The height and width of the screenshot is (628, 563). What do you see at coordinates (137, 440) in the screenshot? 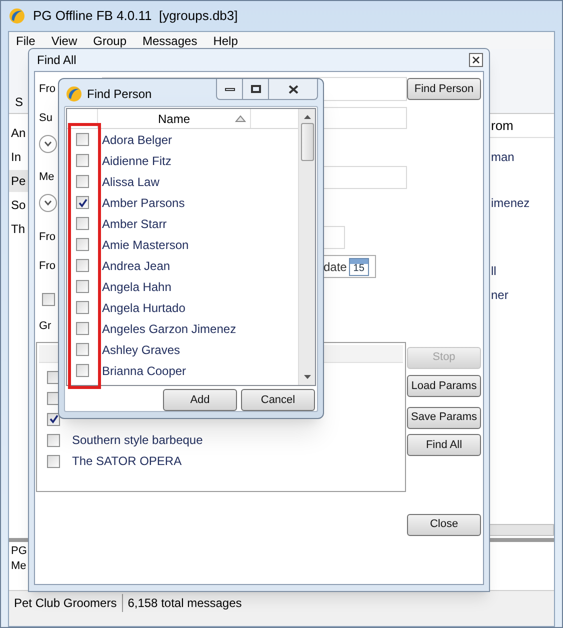
I see `group-name: Southern style barbeque` at bounding box center [137, 440].